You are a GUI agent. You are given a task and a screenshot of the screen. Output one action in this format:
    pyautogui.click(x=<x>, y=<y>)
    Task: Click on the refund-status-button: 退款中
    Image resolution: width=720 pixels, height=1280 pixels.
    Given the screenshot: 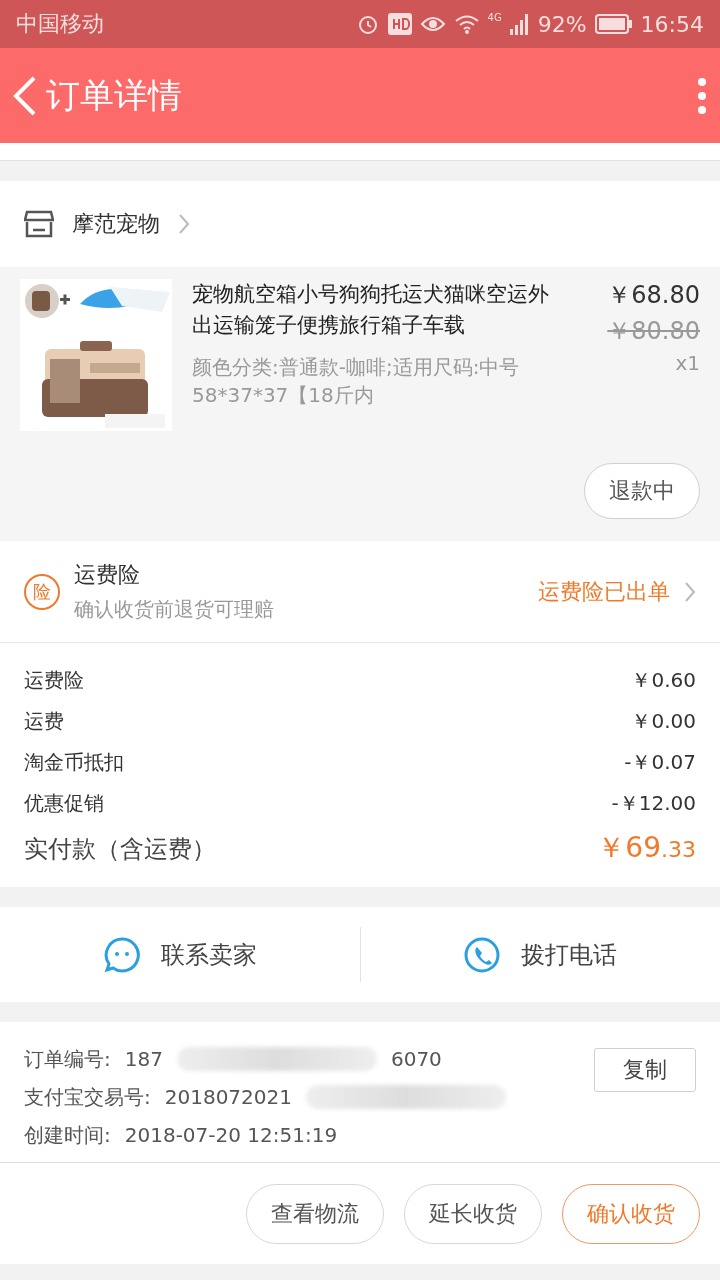 What is the action you would take?
    pyautogui.click(x=642, y=491)
    